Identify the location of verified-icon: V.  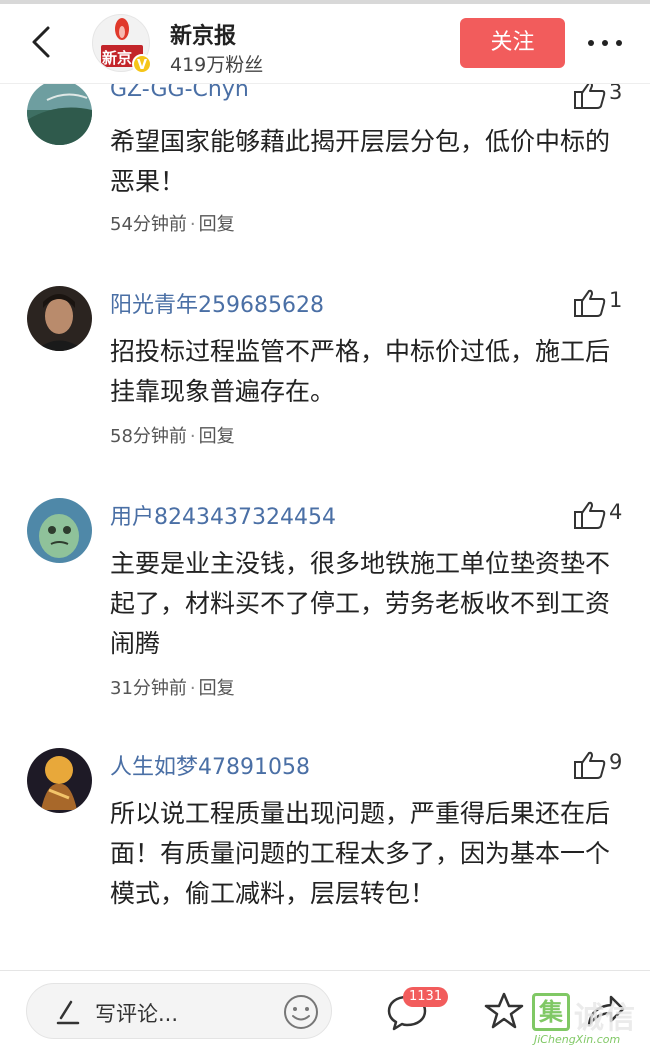
(142, 64).